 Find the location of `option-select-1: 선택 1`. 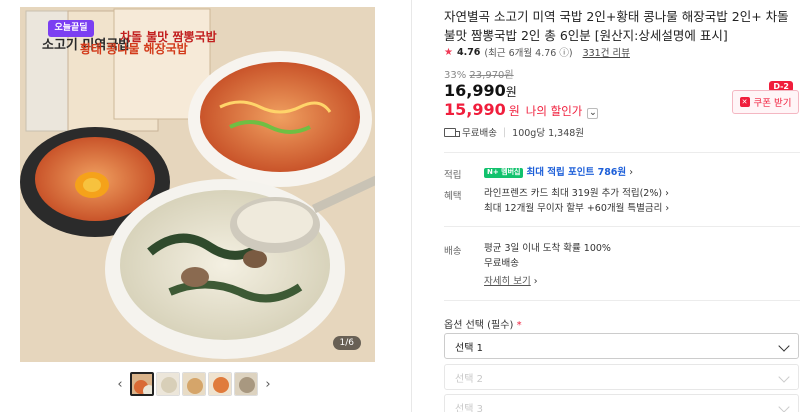

option-select-1: 선택 1 is located at coordinates (621, 346).